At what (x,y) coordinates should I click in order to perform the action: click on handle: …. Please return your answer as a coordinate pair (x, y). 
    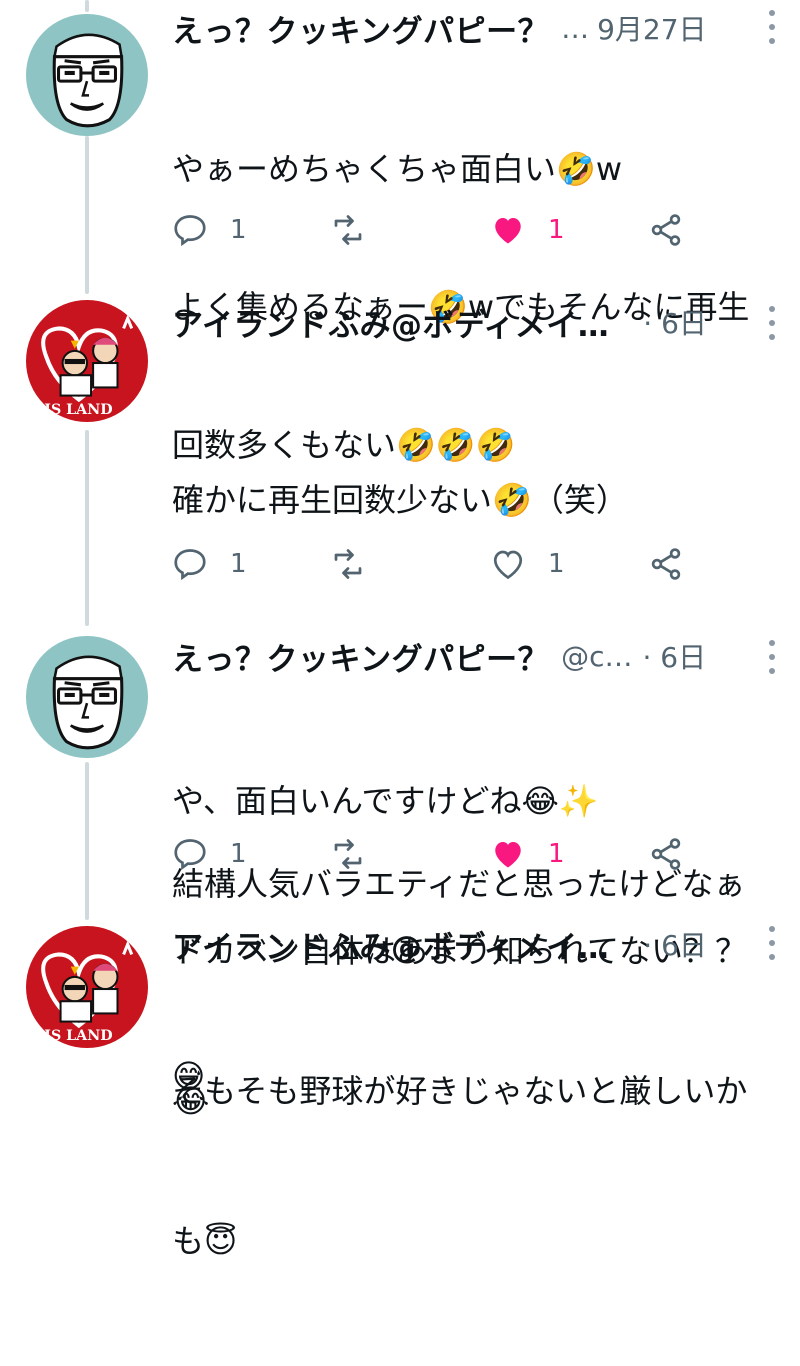
    Looking at the image, I should click on (575, 28).